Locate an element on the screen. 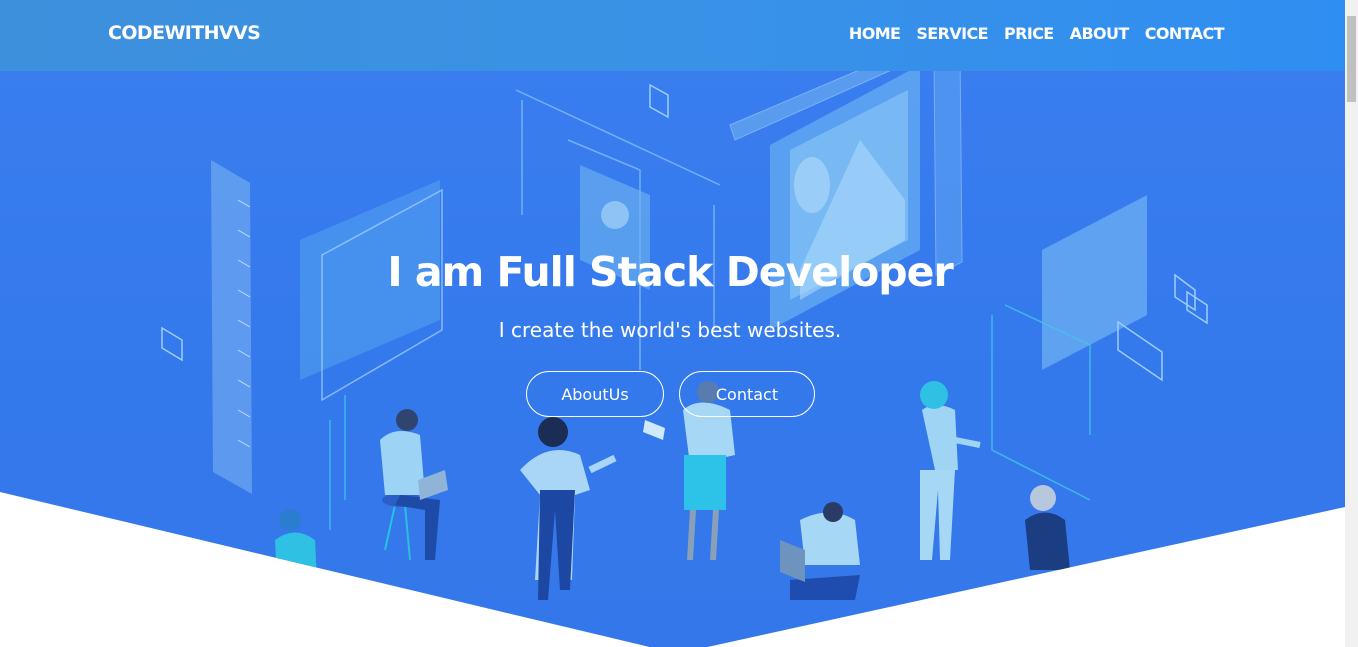  vertical-scrollbar is located at coordinates (1351, 323).